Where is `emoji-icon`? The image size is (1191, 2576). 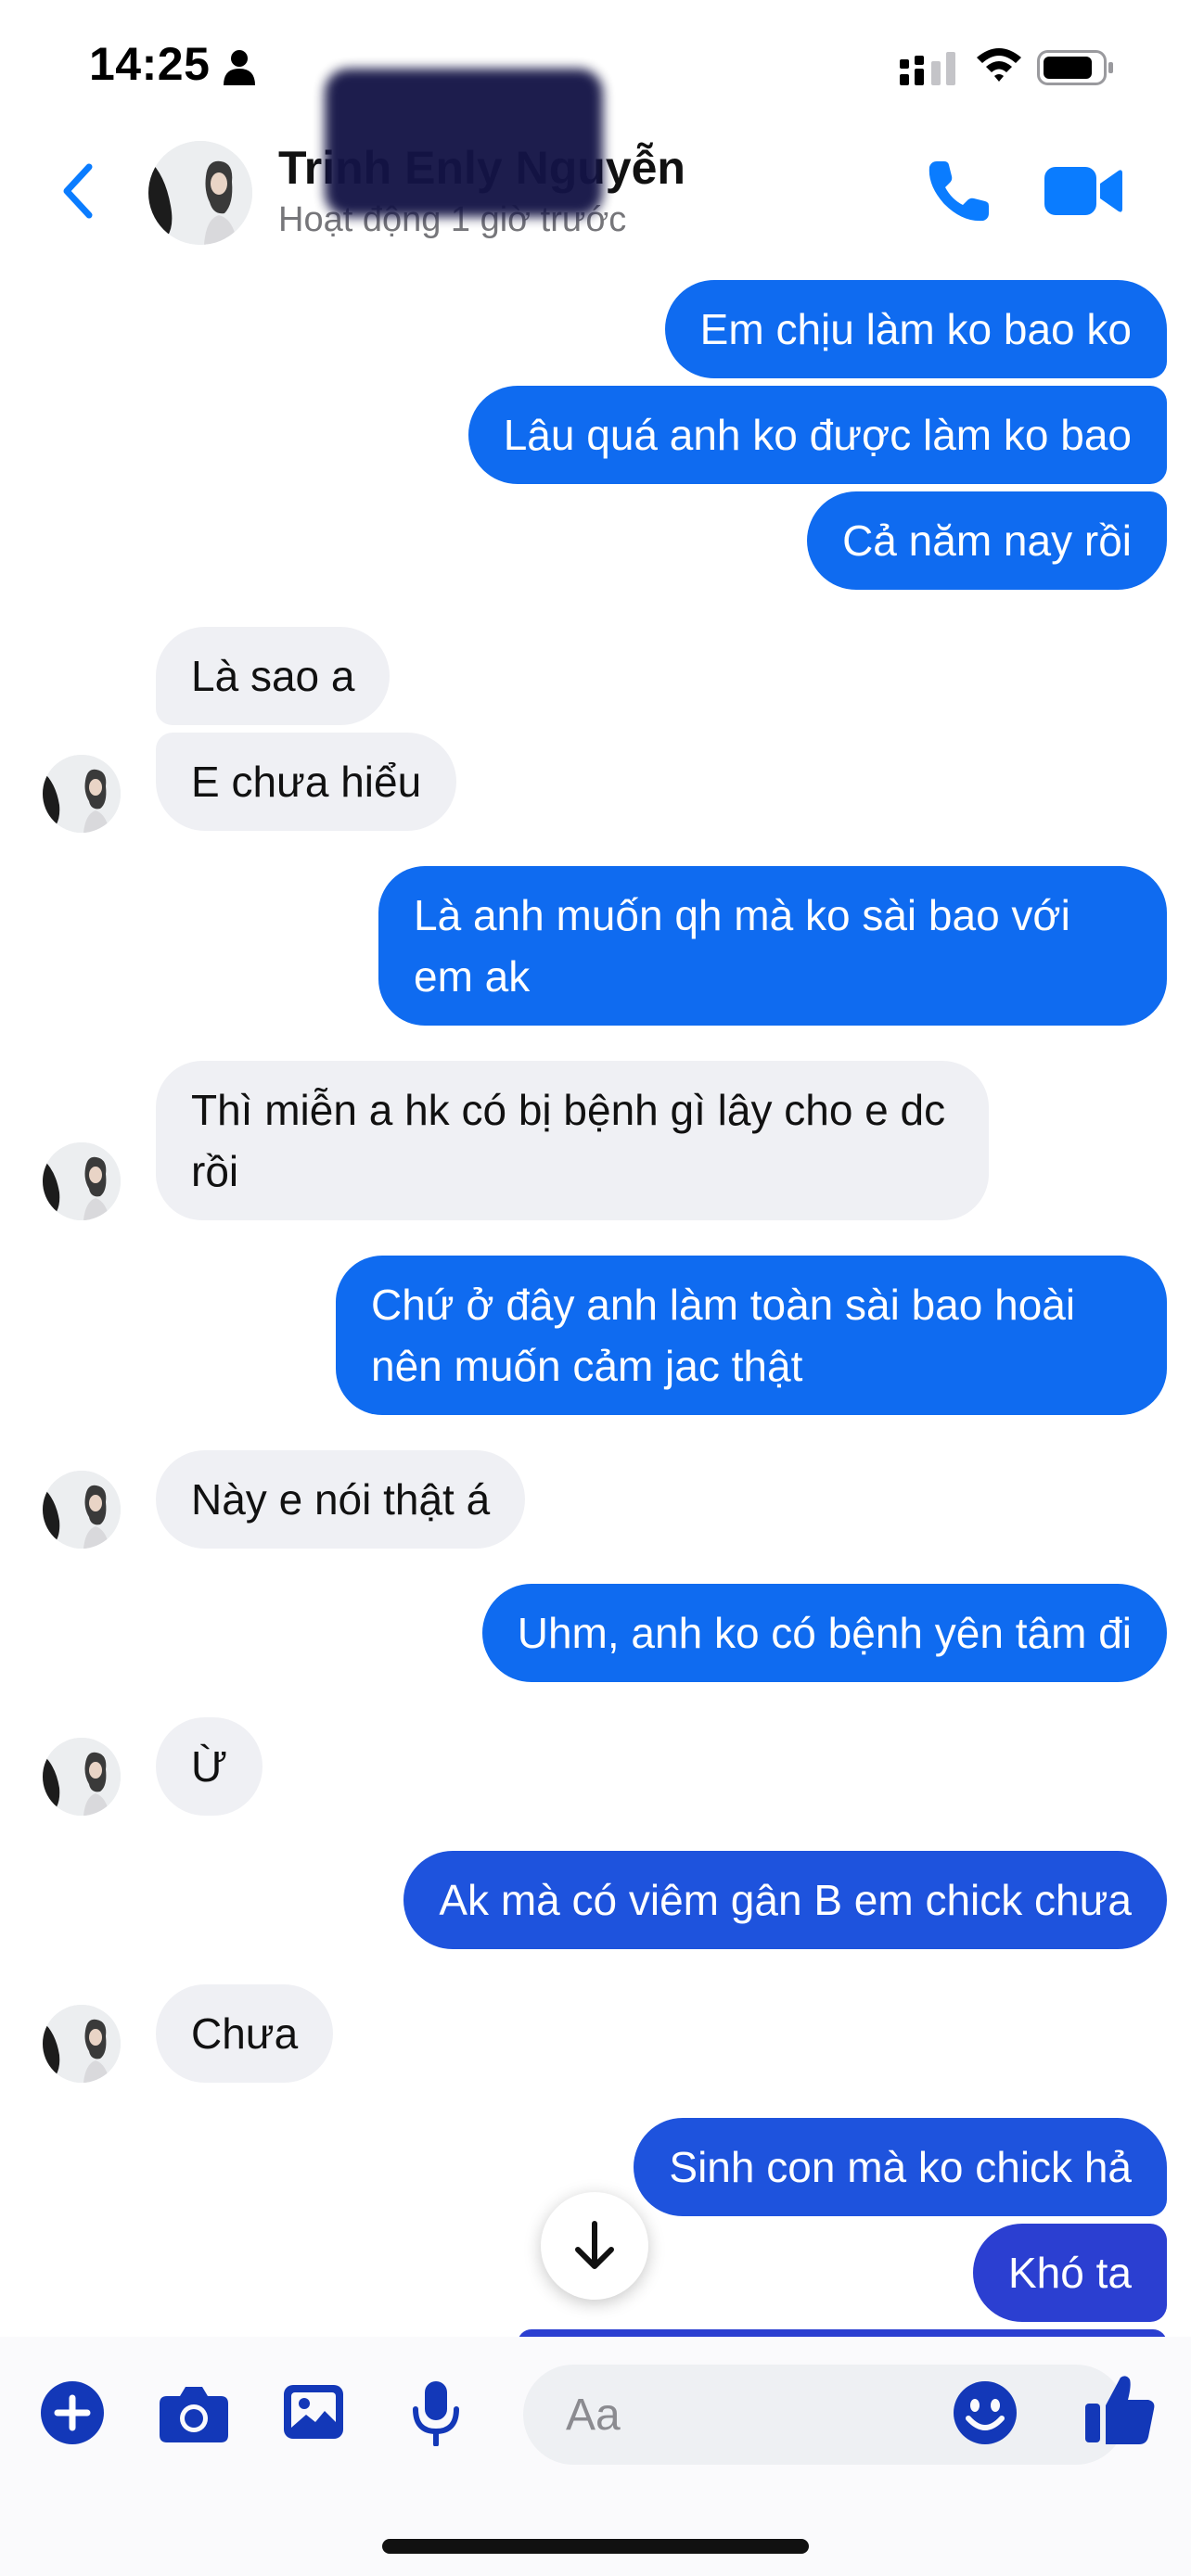
emoji-icon is located at coordinates (985, 2412).